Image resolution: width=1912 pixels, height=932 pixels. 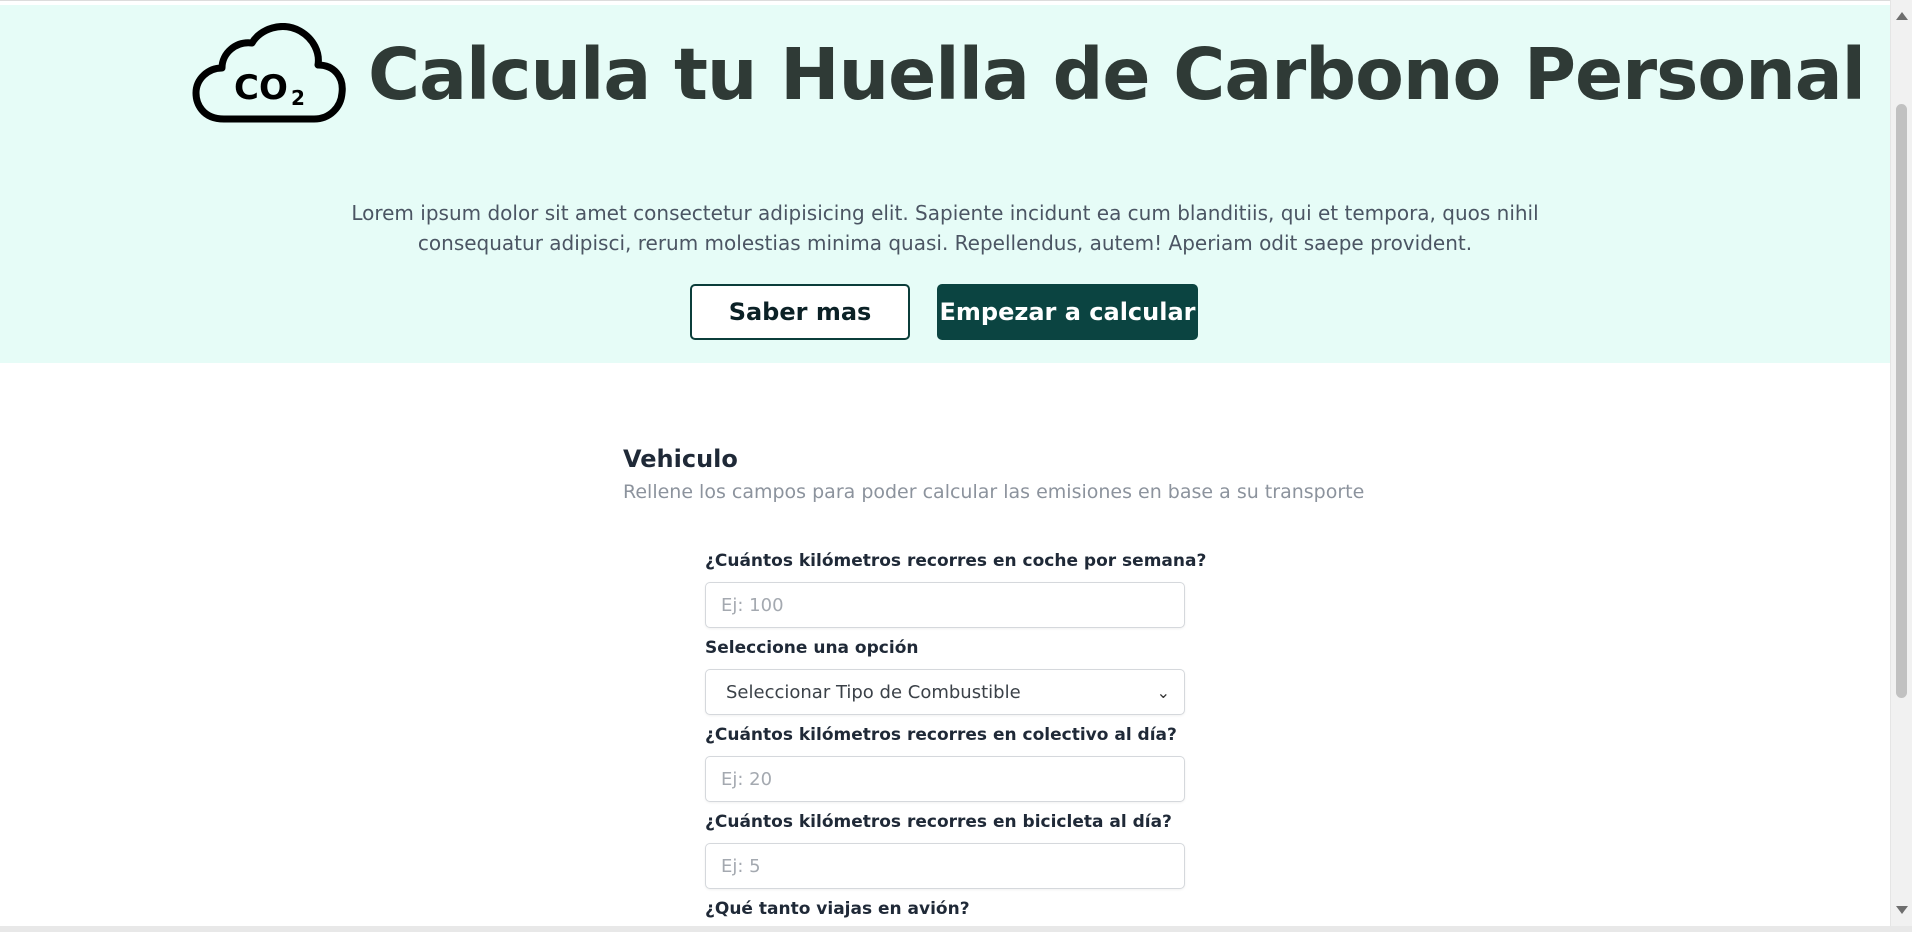 I want to click on vehicle-section-title: Vehiculo, so click(x=680, y=459).